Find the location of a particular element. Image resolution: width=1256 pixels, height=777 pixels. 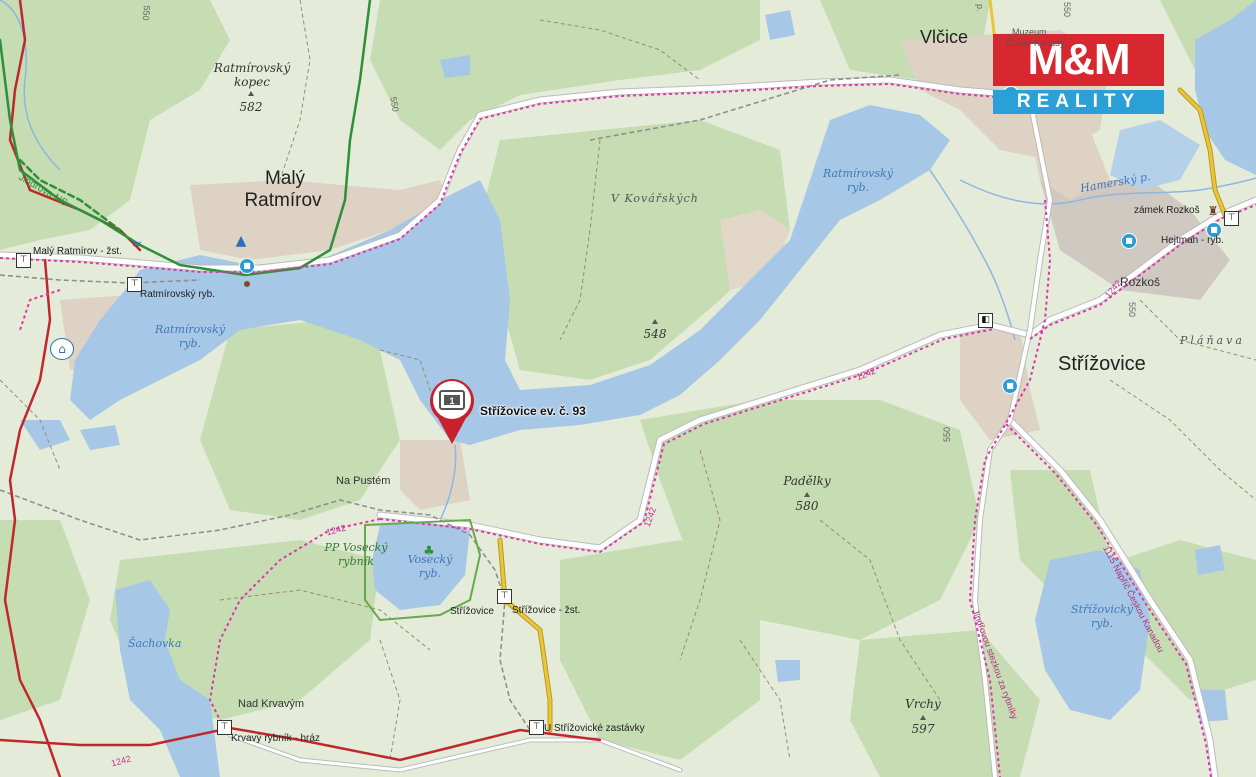

lake-label-strizovicky-2: ryb. is located at coordinates (1101, 623).